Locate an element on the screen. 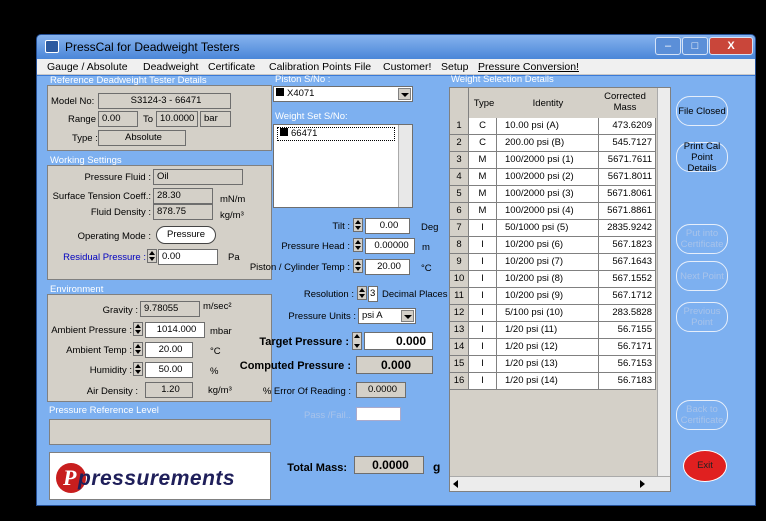 The image size is (766, 521). weight-mass: 5671.8861 is located at coordinates (627, 211).